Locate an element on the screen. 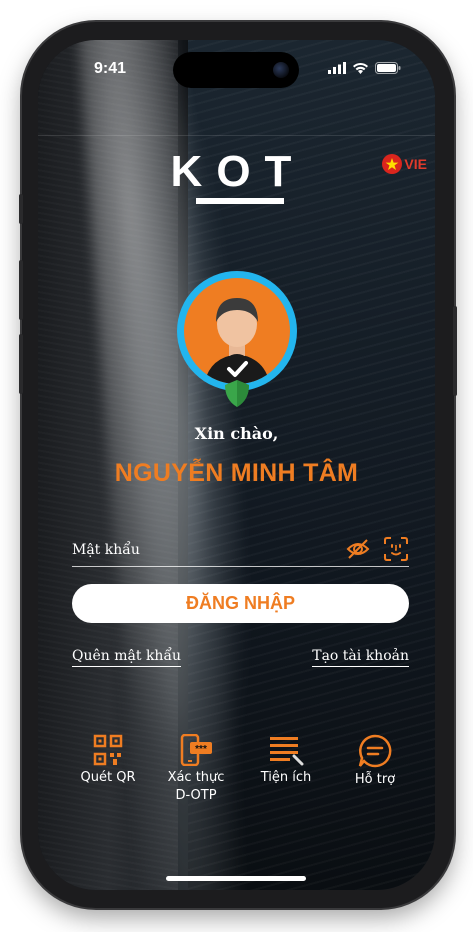  camera-icon is located at coordinates (281, 70).